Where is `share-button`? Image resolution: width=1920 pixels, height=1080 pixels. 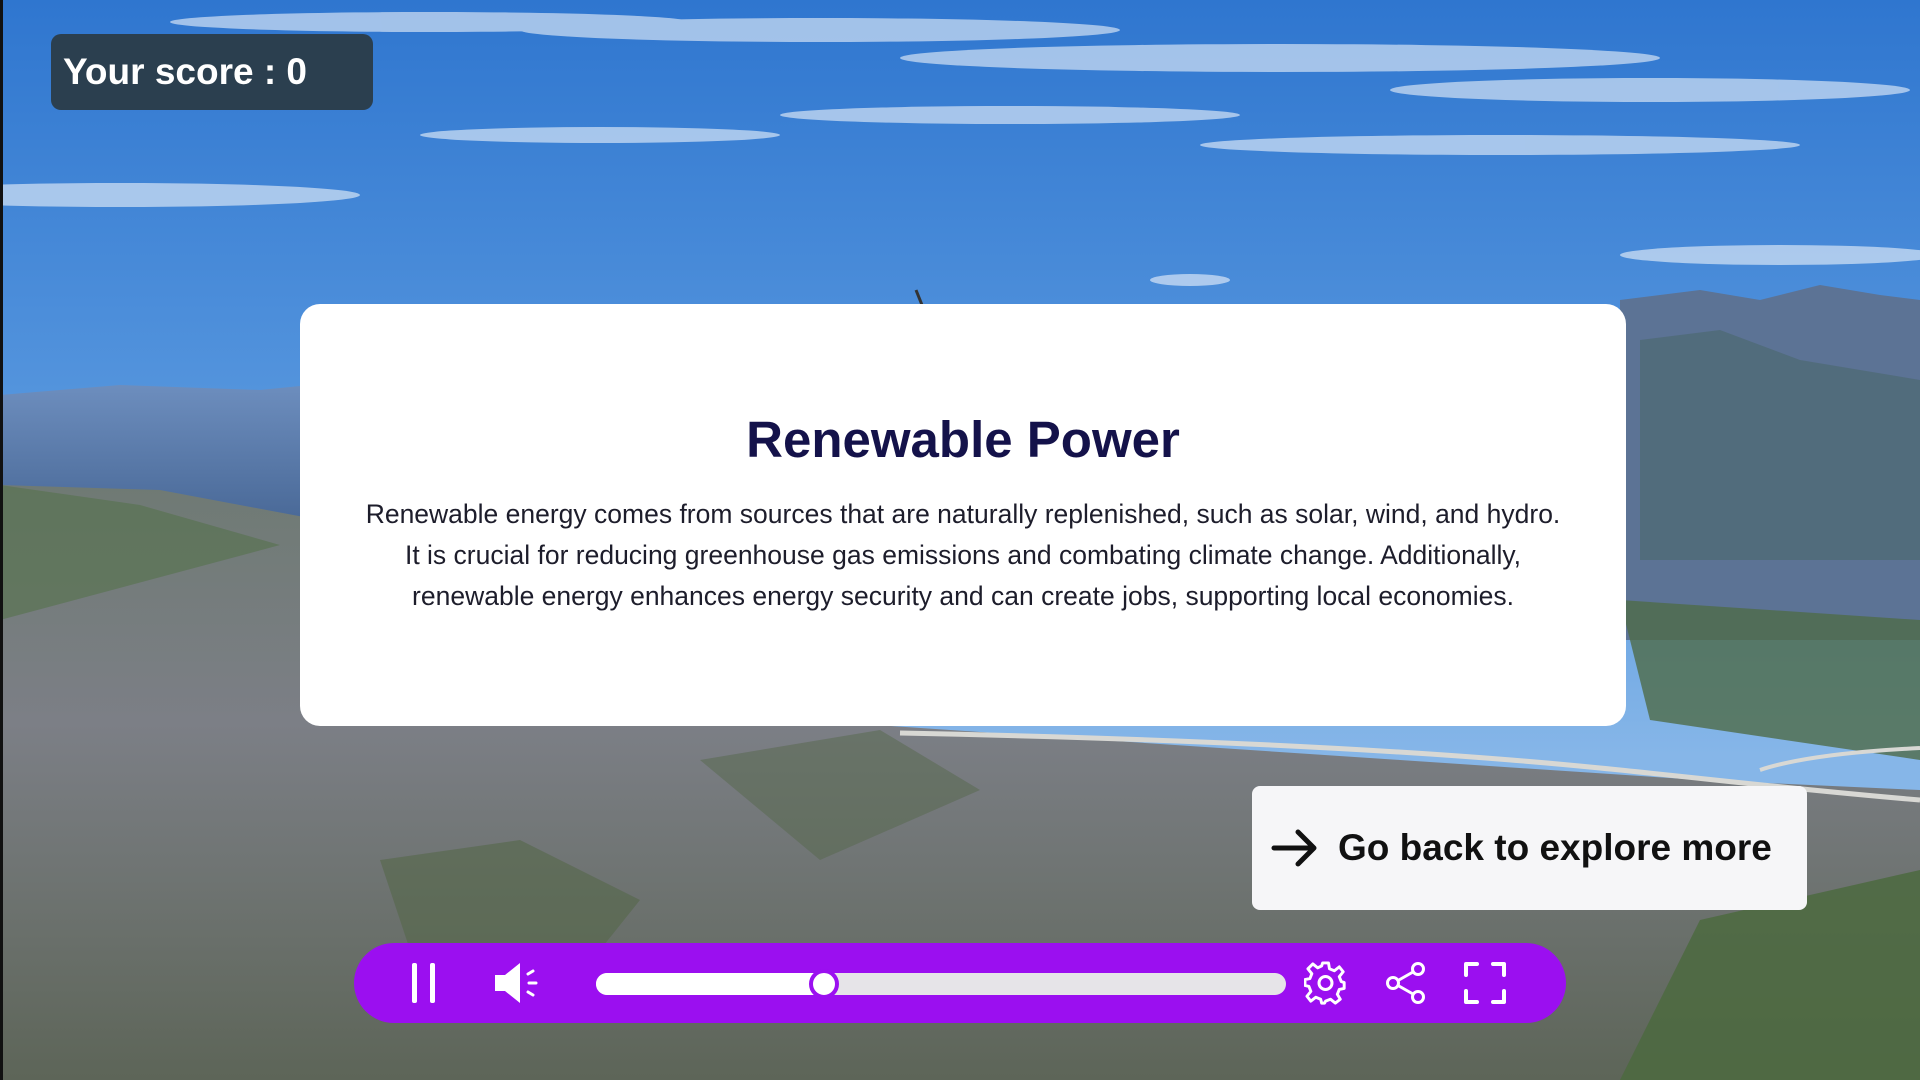
share-button is located at coordinates (1406, 983).